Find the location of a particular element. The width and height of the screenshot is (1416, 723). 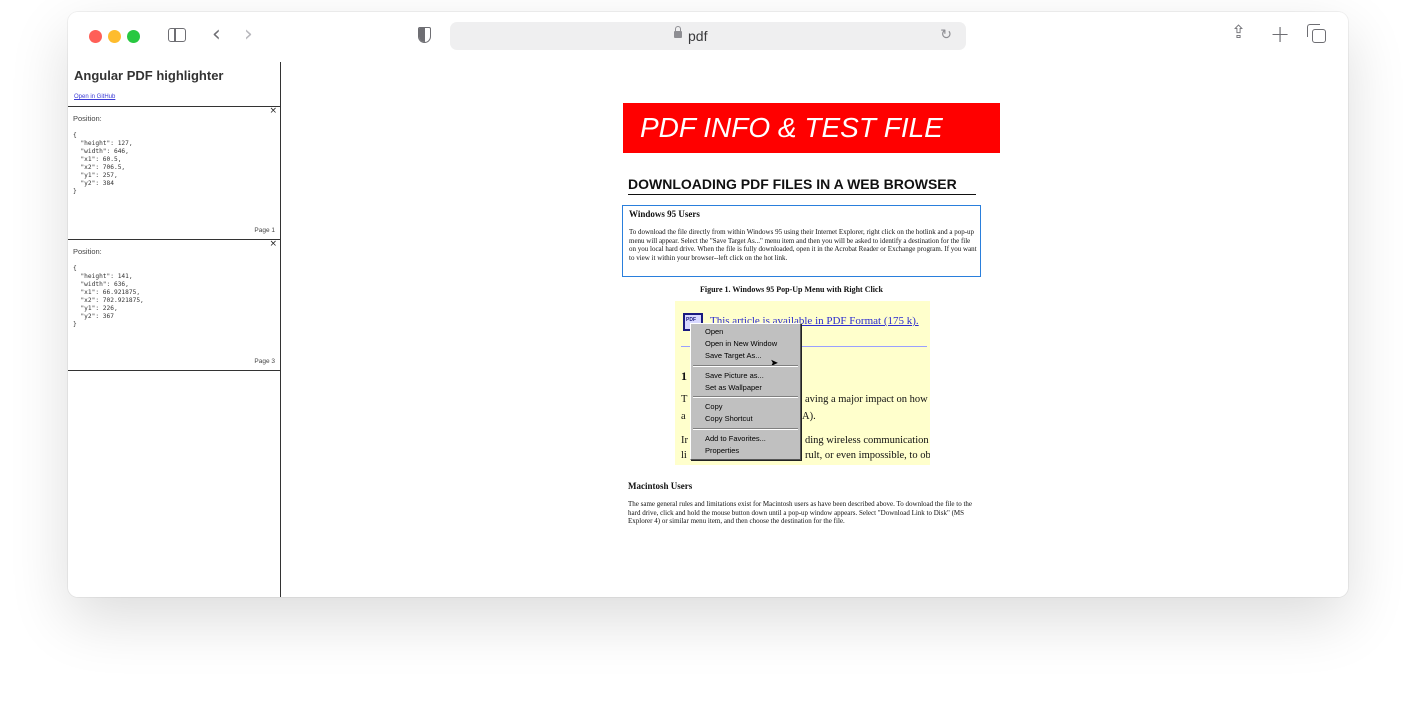

close-window-button is located at coordinates (95, 36).